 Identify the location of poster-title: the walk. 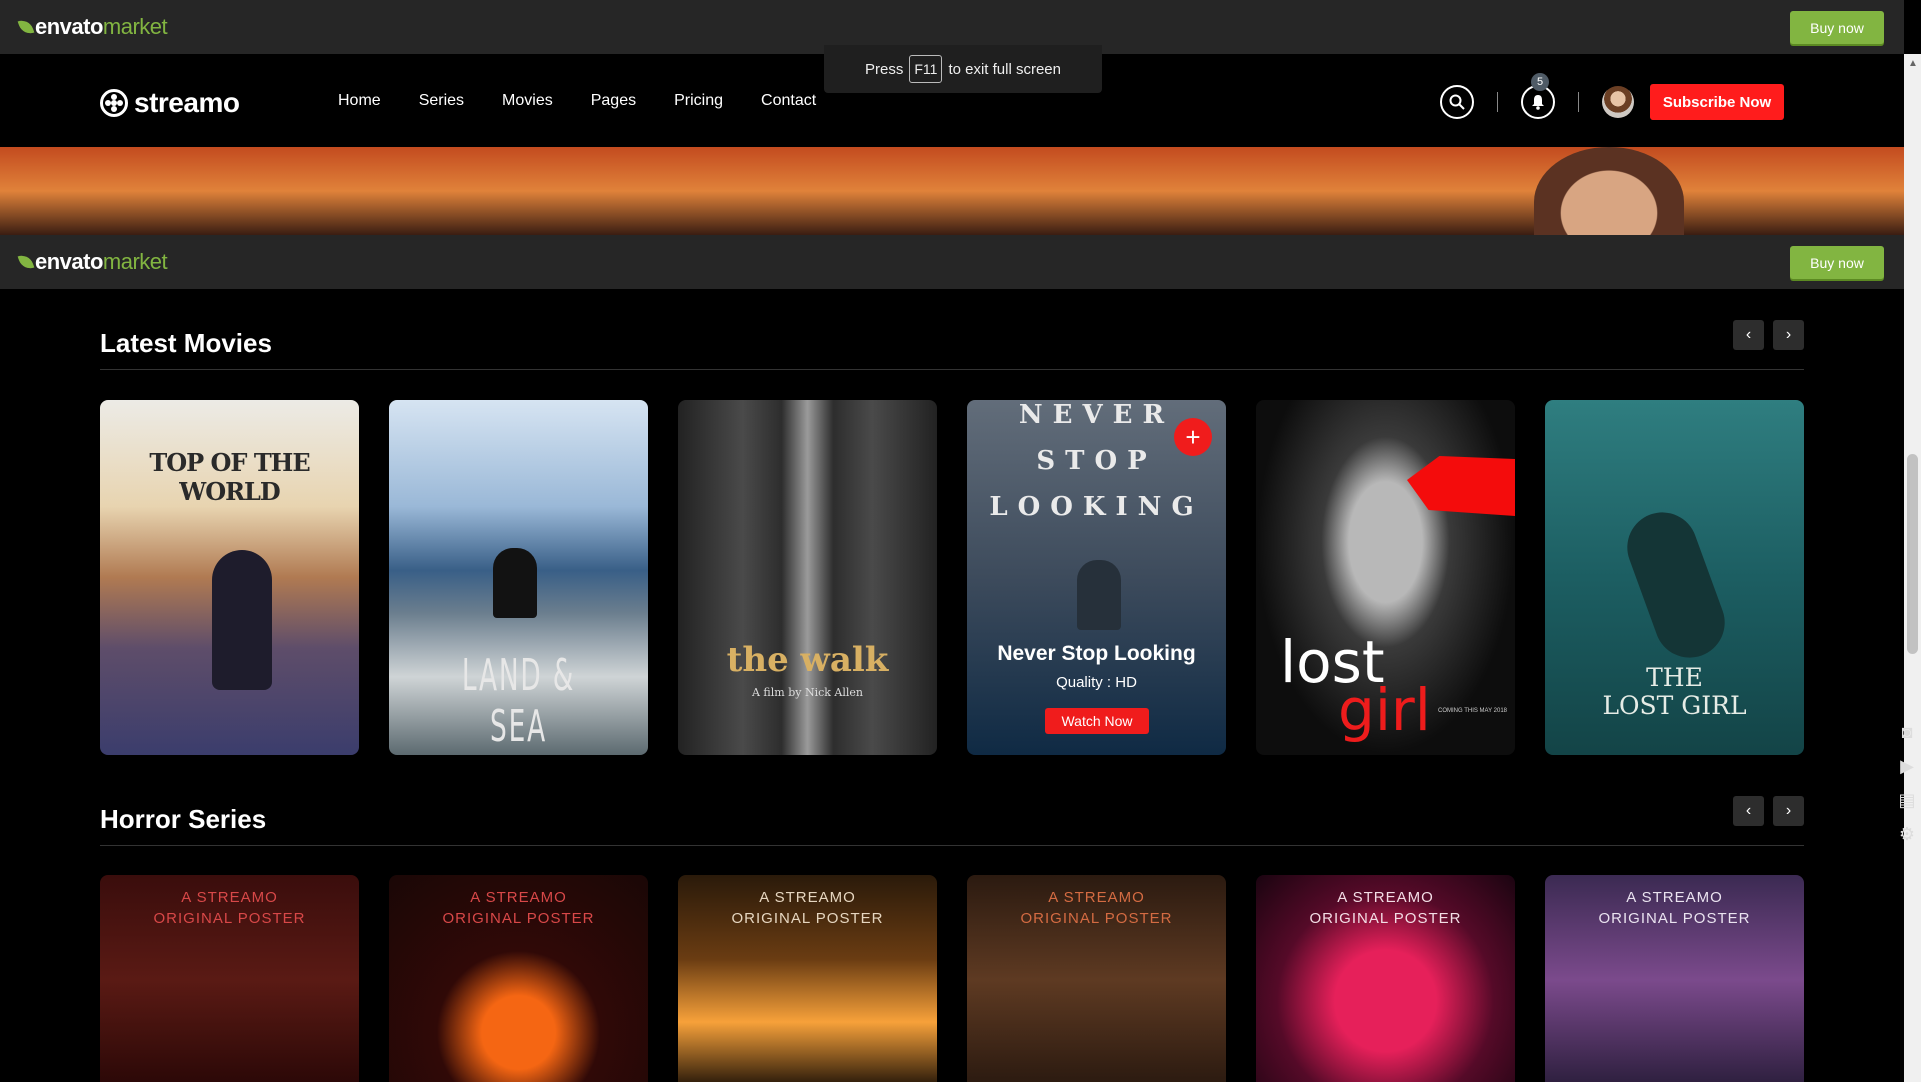
(807, 660).